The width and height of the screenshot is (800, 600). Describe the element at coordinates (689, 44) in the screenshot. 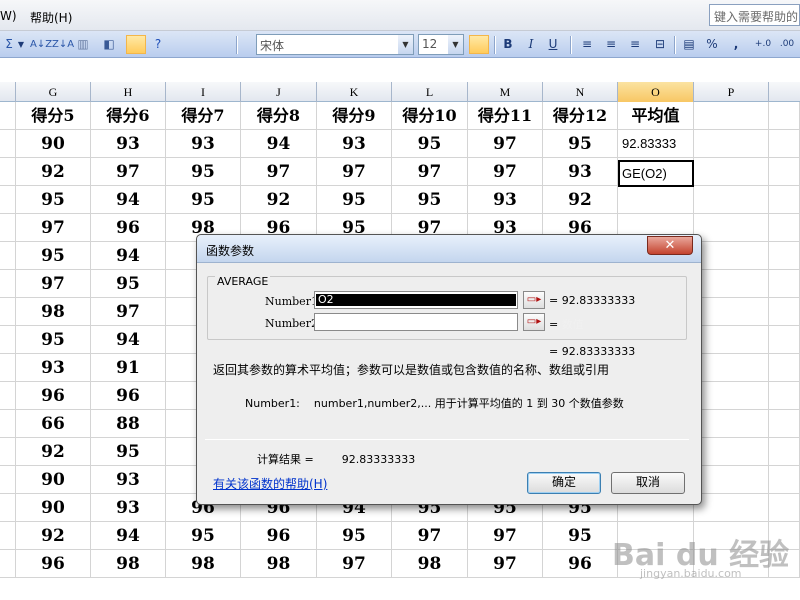

I see `currency-icon: ▤` at that location.